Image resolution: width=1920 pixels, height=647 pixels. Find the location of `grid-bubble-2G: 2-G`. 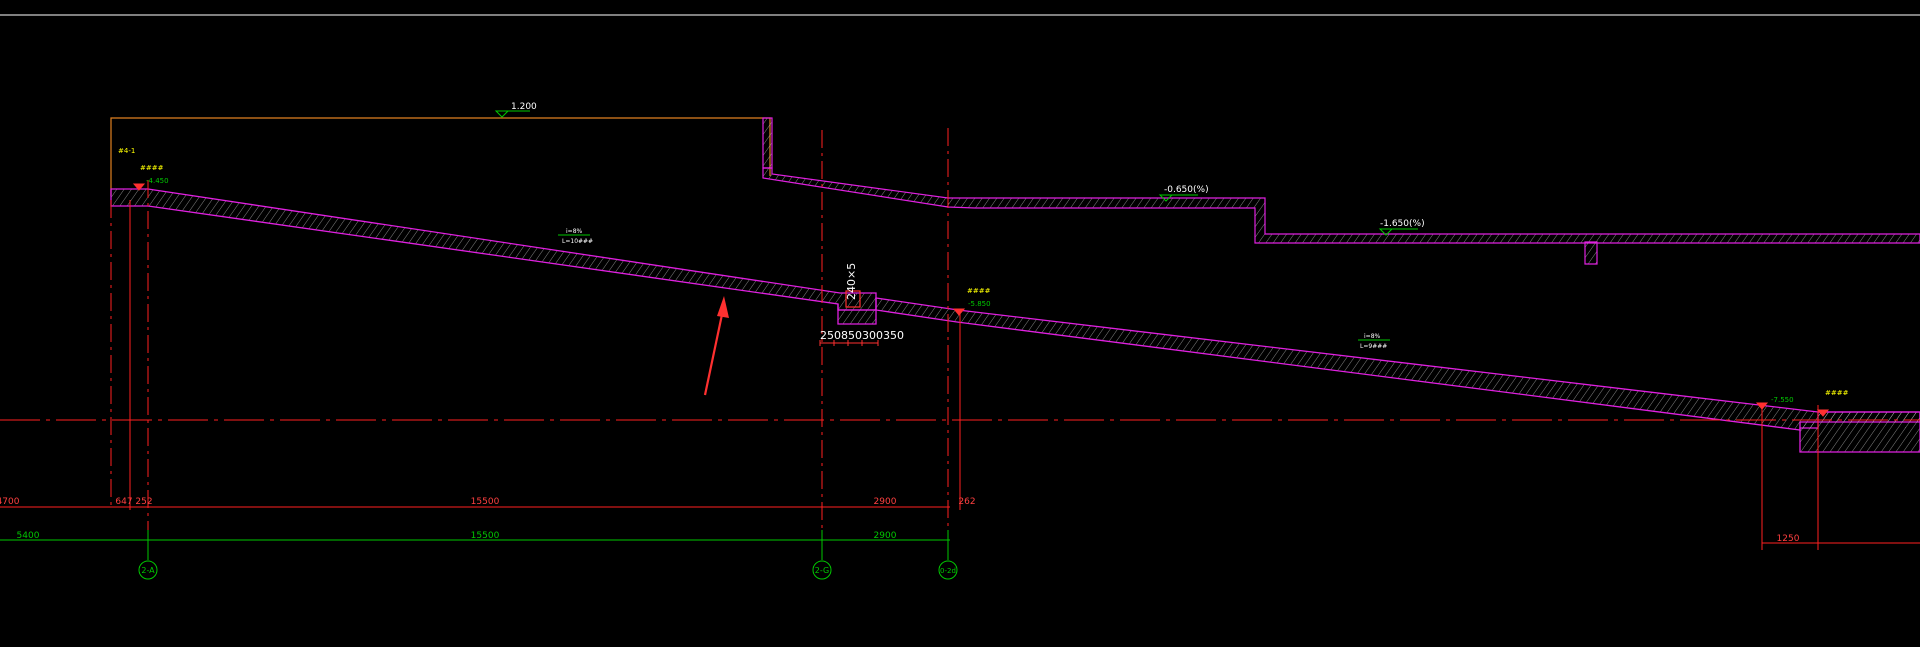

grid-bubble-2G: 2-G is located at coordinates (822, 570).